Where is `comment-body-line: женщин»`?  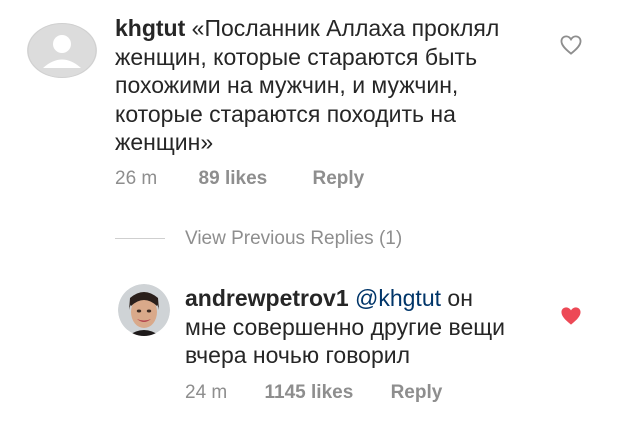
comment-body-line: женщин» is located at coordinates (164, 142).